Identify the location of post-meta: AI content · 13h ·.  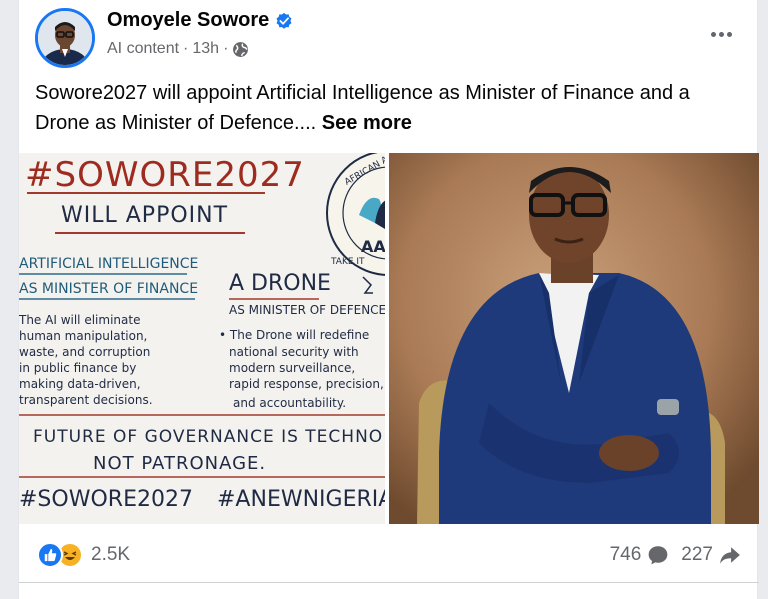
(178, 49).